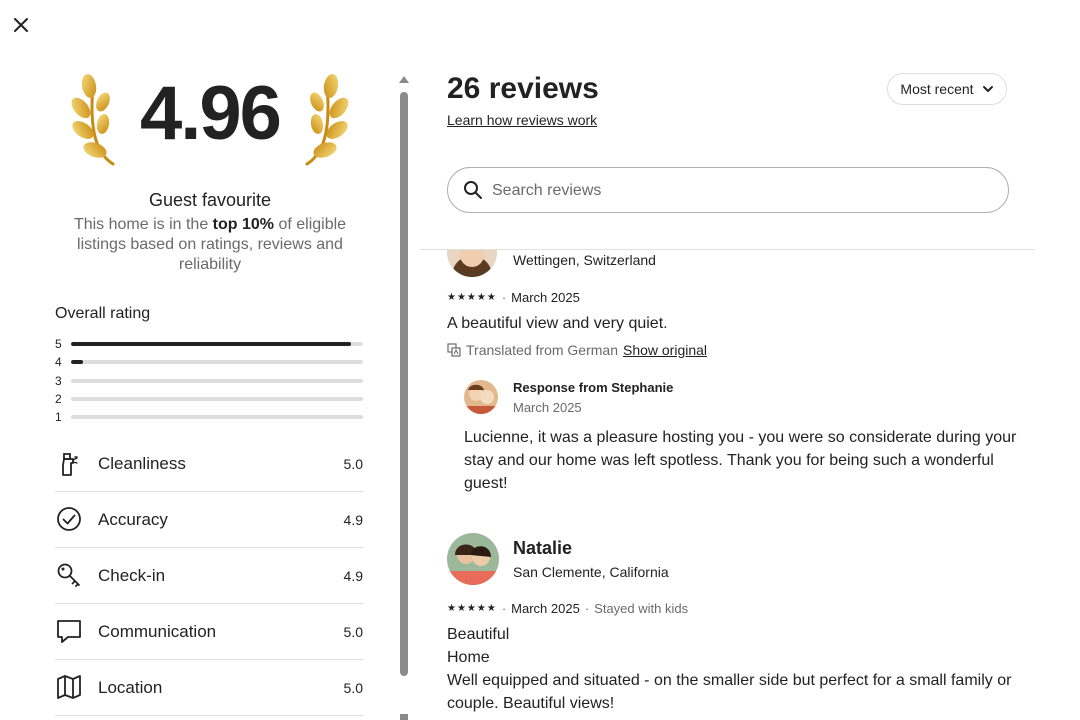 The width and height of the screenshot is (1080, 720). What do you see at coordinates (58, 417) in the screenshot?
I see `rating-bar-label: 1` at bounding box center [58, 417].